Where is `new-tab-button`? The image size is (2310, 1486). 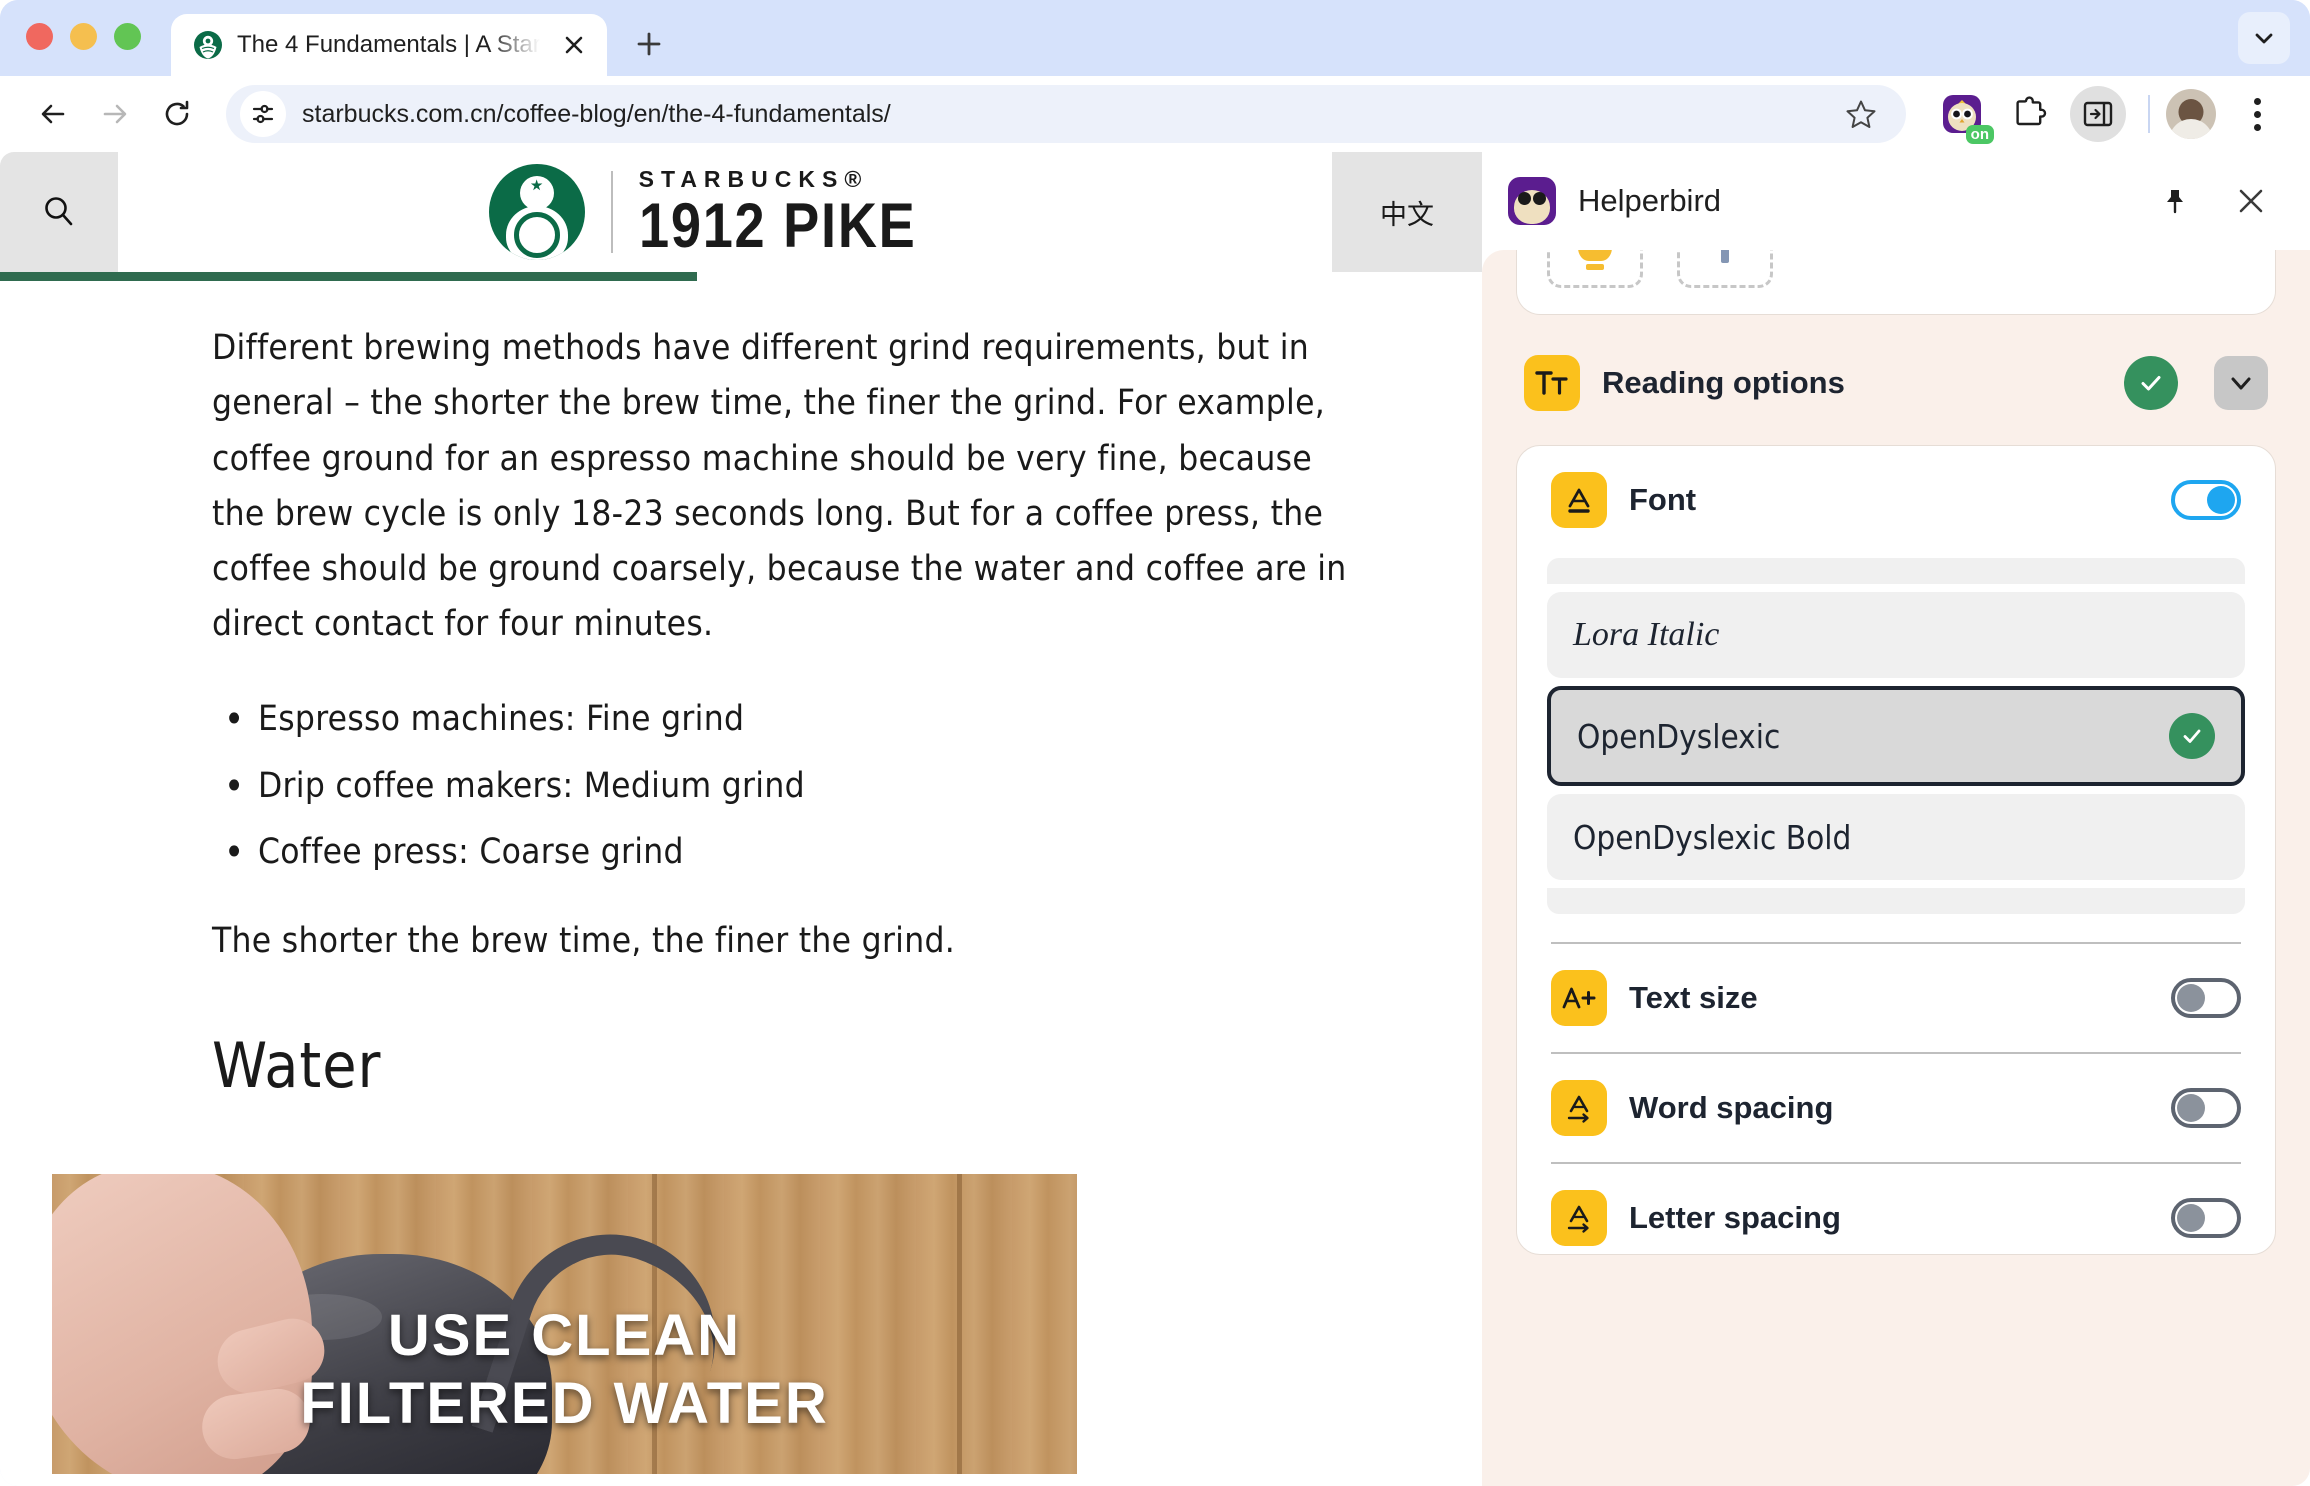 new-tab-button is located at coordinates (649, 44).